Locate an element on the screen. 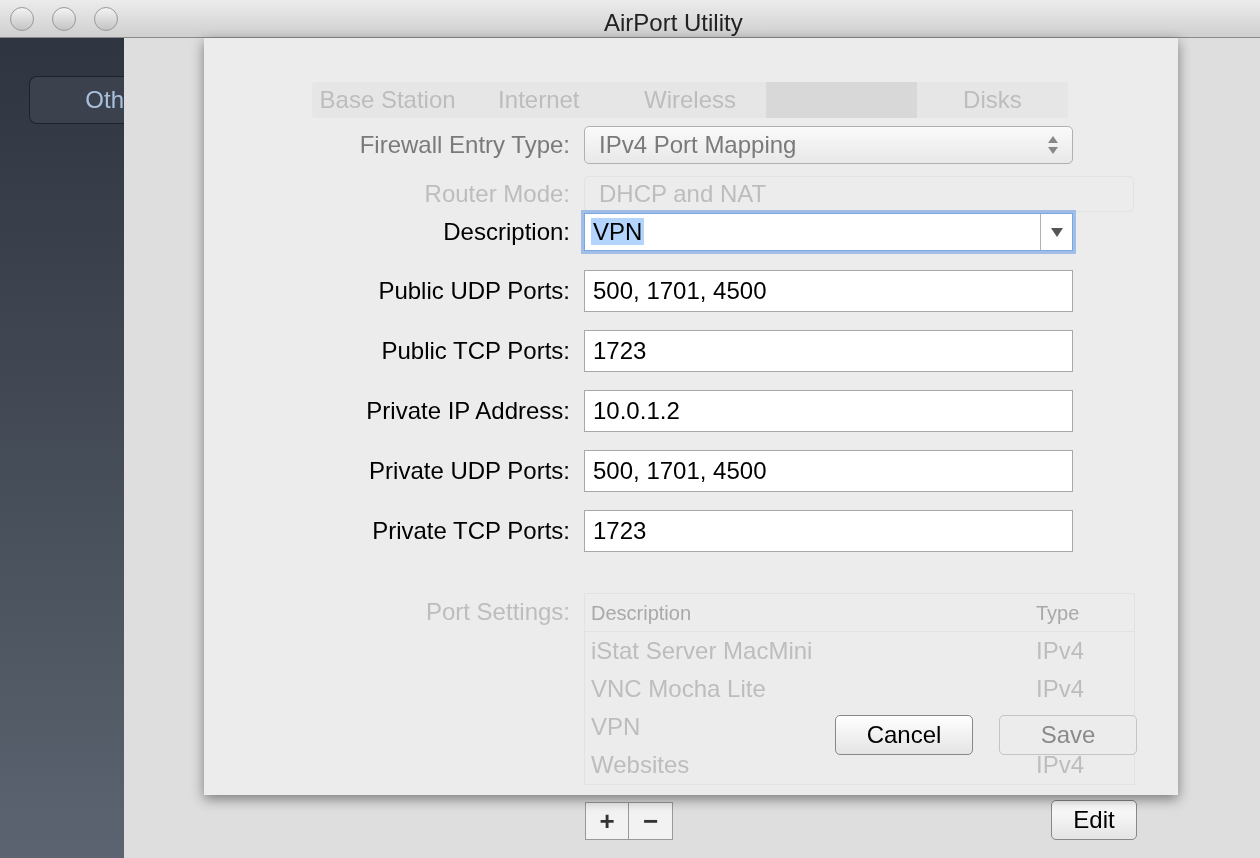 This screenshot has width=1260, height=858. field-label: Private IP Address: is located at coordinates (467, 411).